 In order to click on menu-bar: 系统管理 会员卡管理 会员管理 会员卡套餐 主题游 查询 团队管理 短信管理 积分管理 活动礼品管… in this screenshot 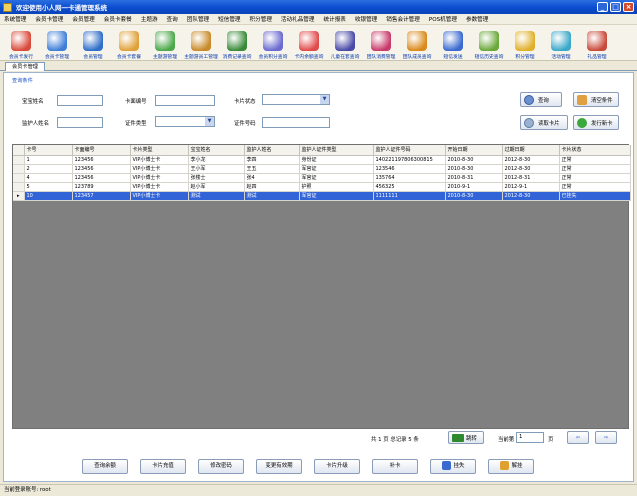, I will do `click(318, 19)`.